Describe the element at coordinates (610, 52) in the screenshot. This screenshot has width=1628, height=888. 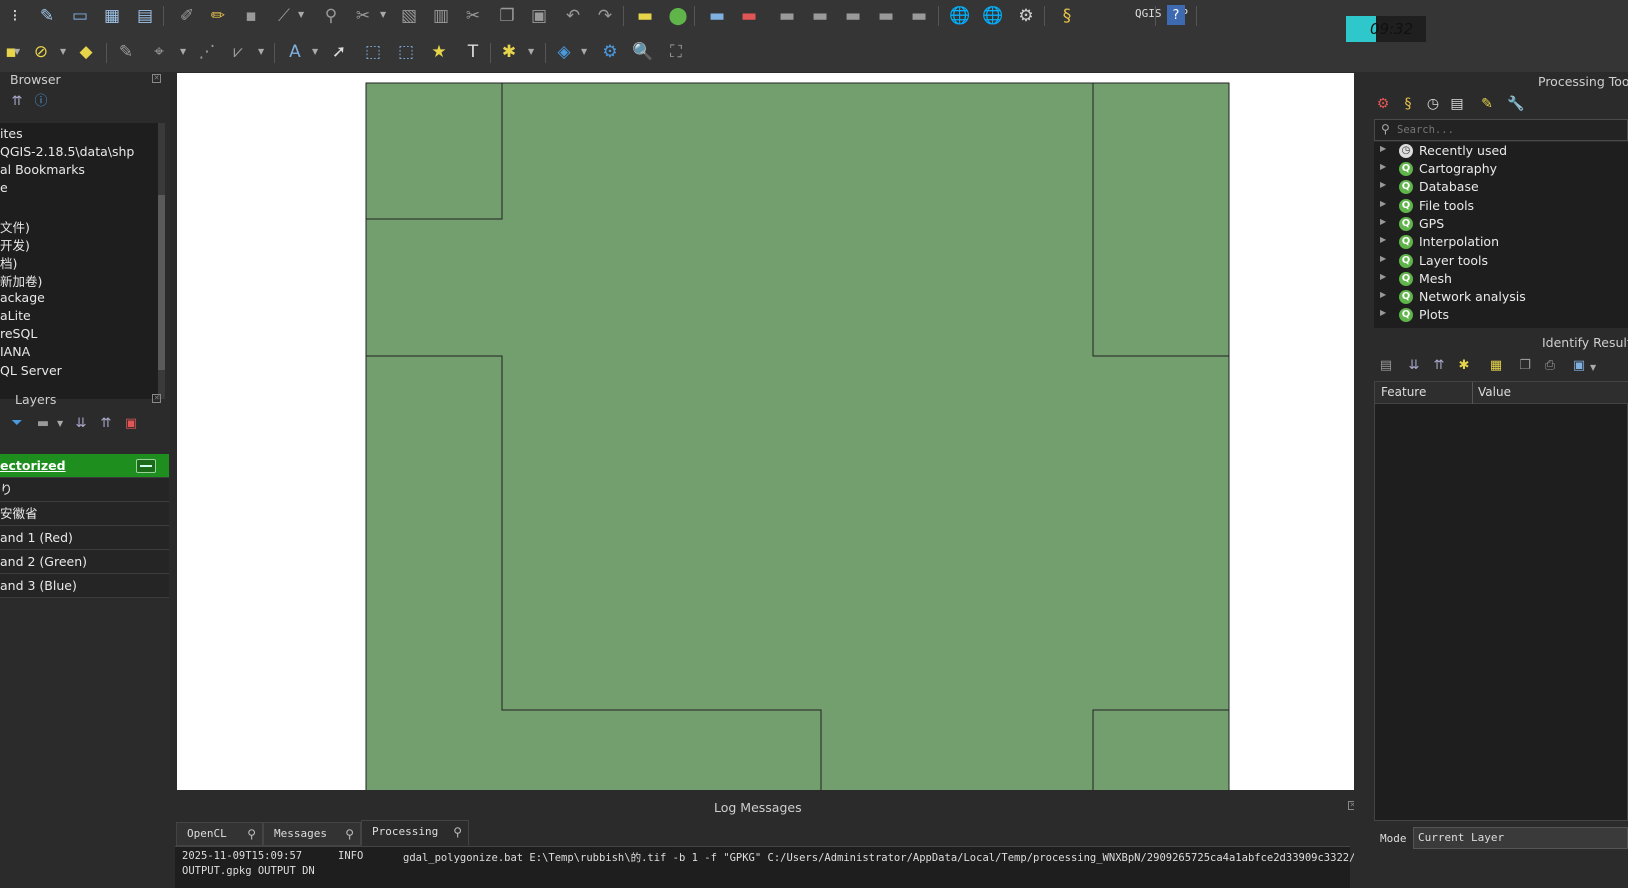
I see `gear-icon: ⚙` at that location.